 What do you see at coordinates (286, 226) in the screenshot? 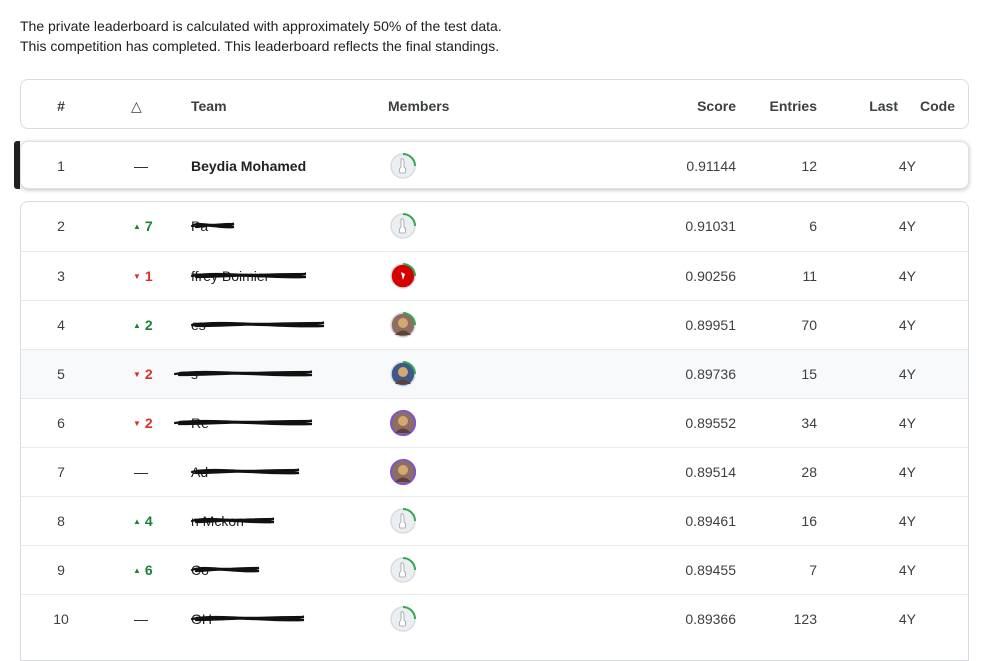
I see `team-name: Pa` at bounding box center [286, 226].